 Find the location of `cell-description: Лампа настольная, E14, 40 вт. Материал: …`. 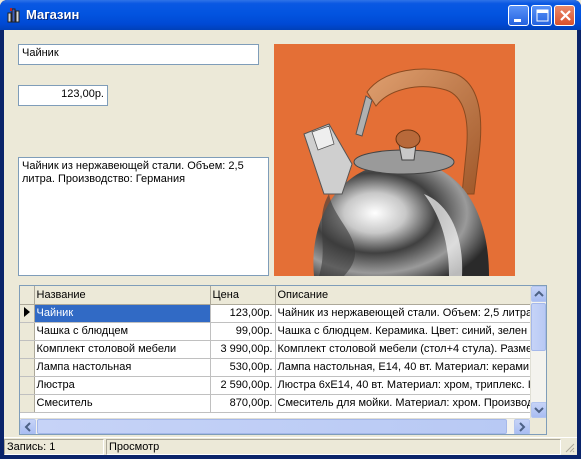

cell-description: Лампа настольная, E14, 40 вт. Материал: … is located at coordinates (406, 367).